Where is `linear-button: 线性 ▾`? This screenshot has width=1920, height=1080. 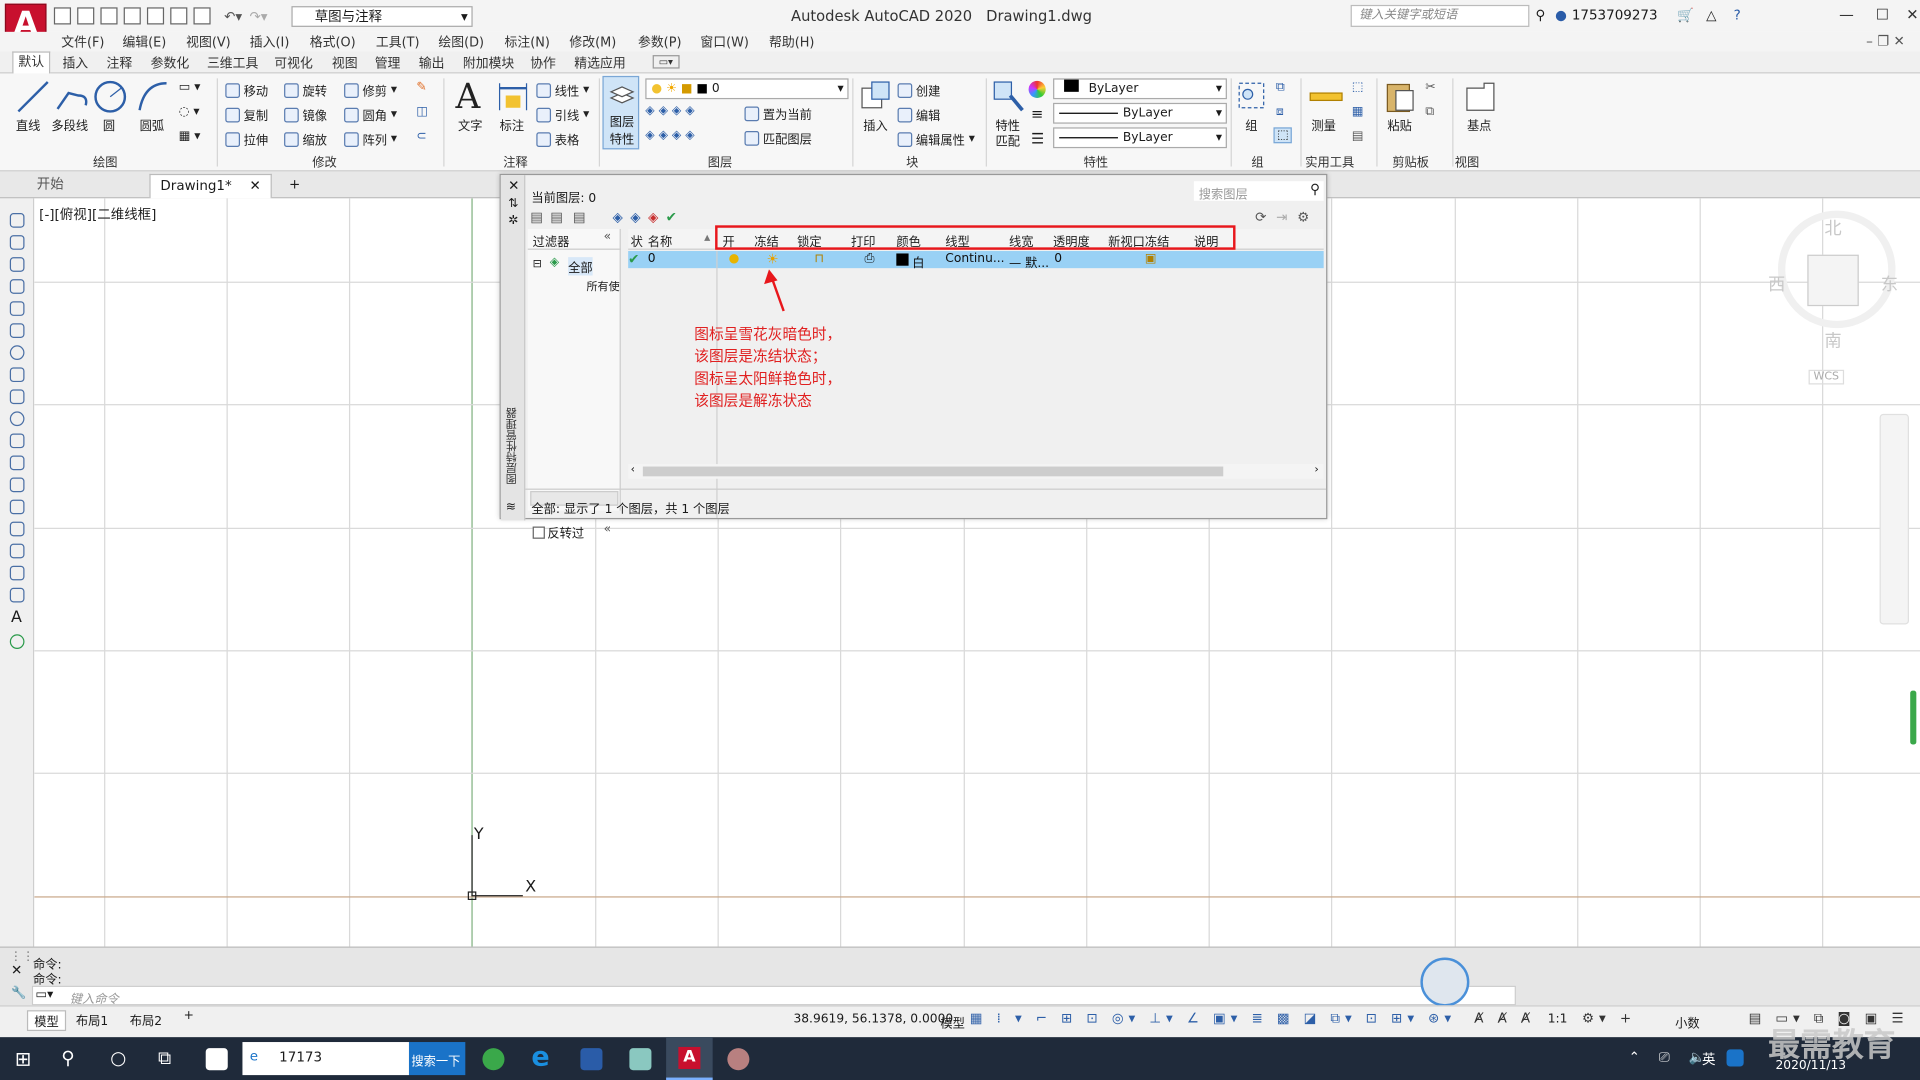
linear-button: 线性 ▾ is located at coordinates (562, 90).